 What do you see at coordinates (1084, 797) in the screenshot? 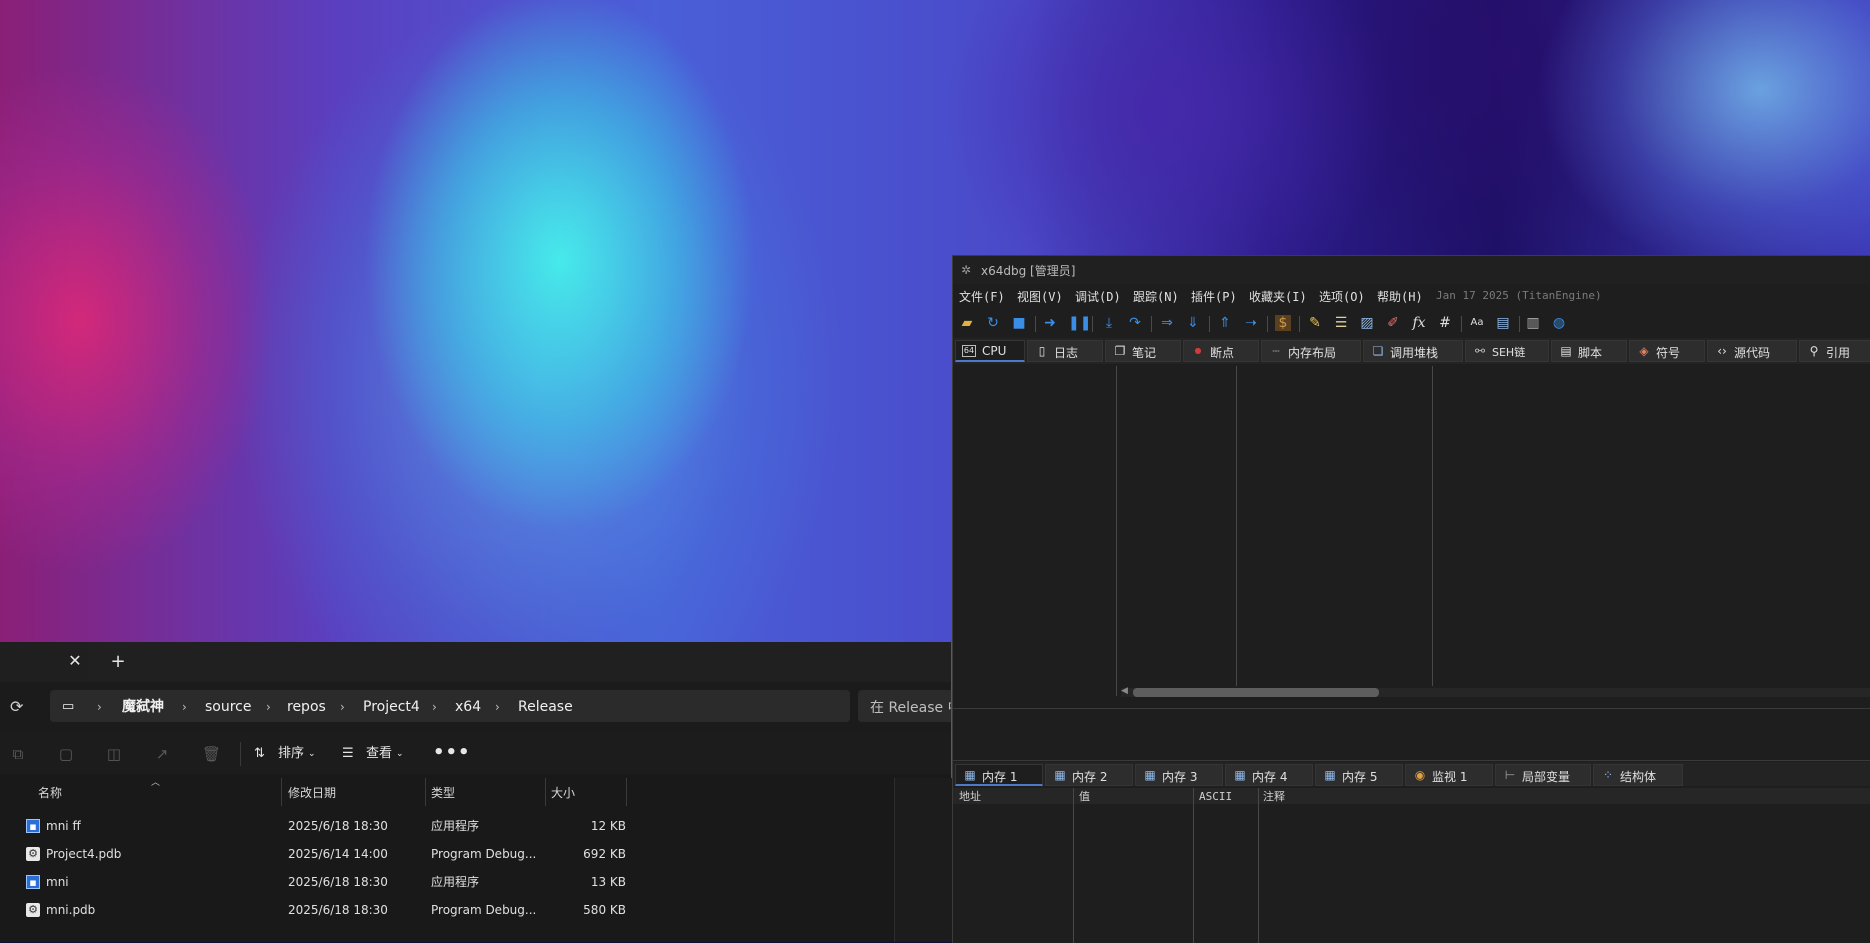
I see `dump-column-value: 值` at bounding box center [1084, 797].